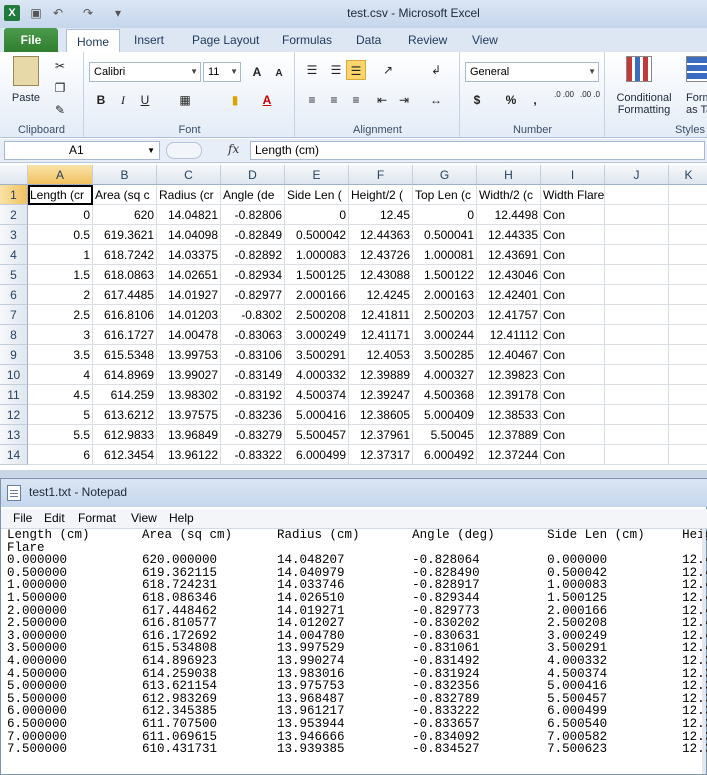 The height and width of the screenshot is (775, 707). What do you see at coordinates (445, 435) in the screenshot?
I see `table-cell: 5.50045` at bounding box center [445, 435].